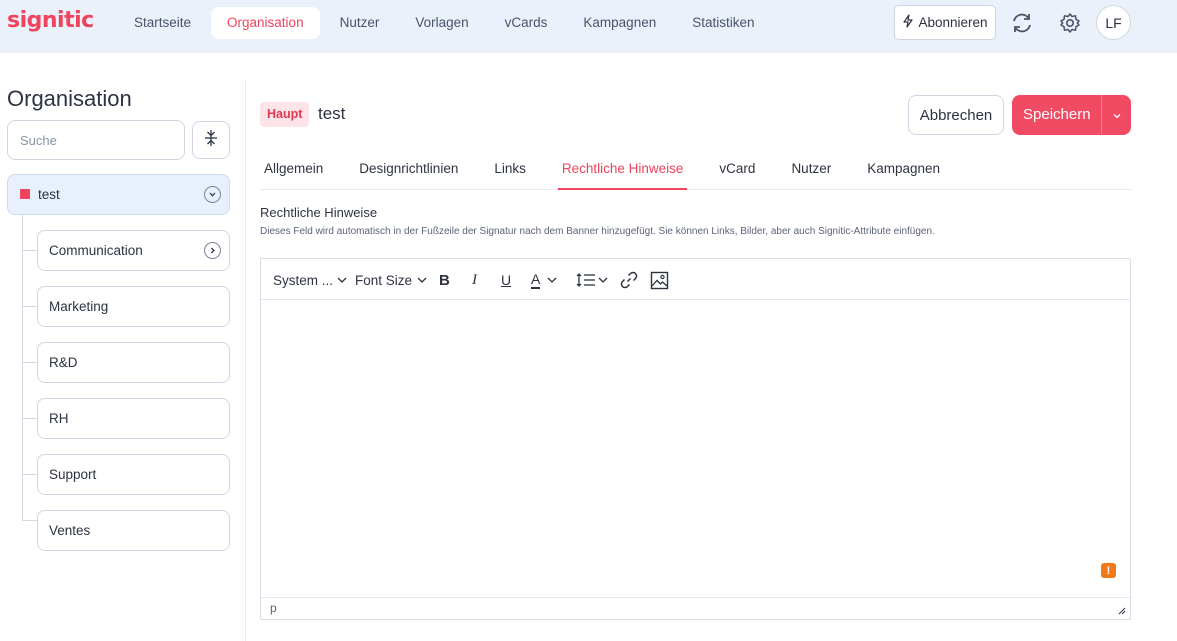 The height and width of the screenshot is (641, 1177). Describe the element at coordinates (25, 194) in the screenshot. I see `org-color-square` at that location.